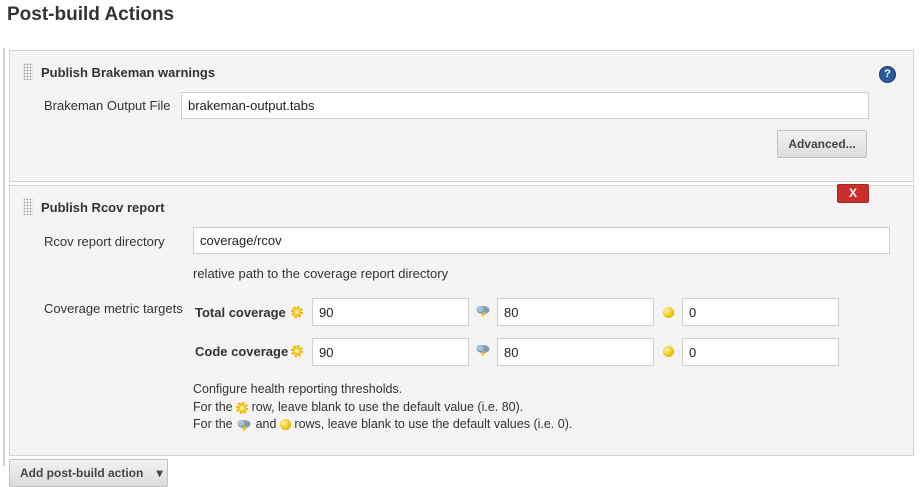 This screenshot has height=487, width=923. Describe the element at coordinates (113, 308) in the screenshot. I see `coverage-targets-label: Coverage metric targets` at that location.